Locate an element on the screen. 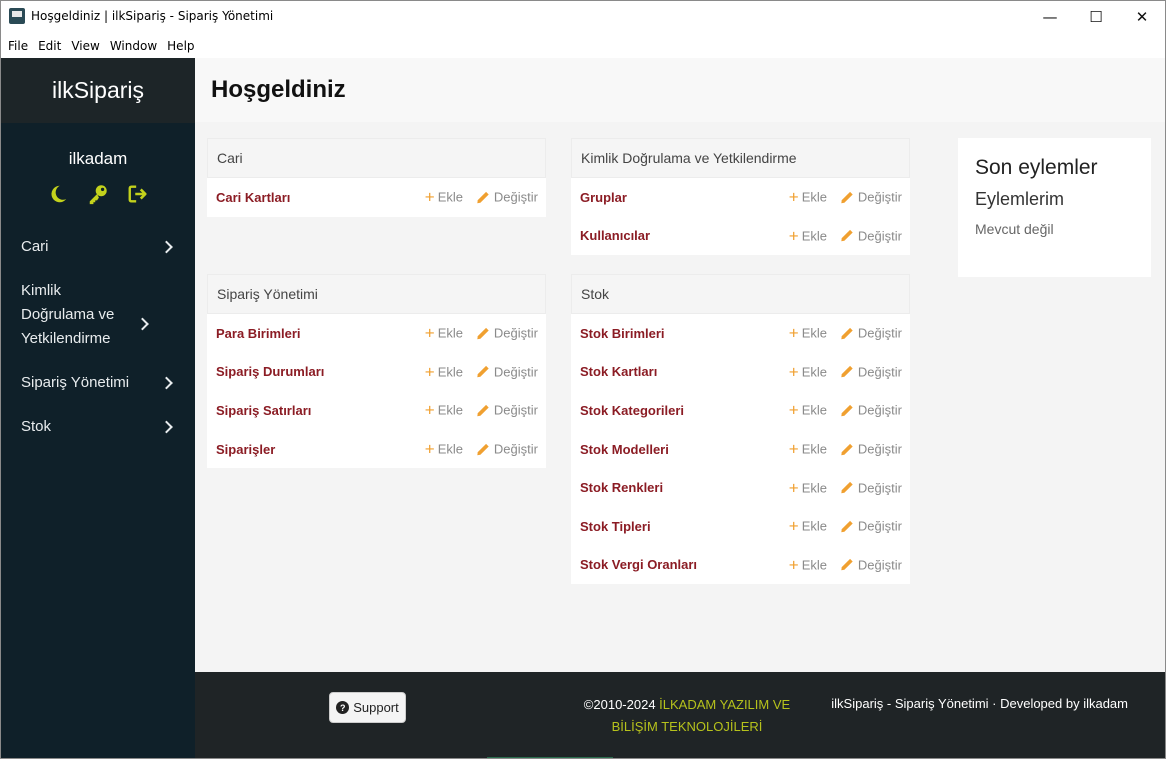 Image resolution: width=1166 pixels, height=759 pixels. list-item: Gruplar + Ekle Değiştir is located at coordinates (740, 197).